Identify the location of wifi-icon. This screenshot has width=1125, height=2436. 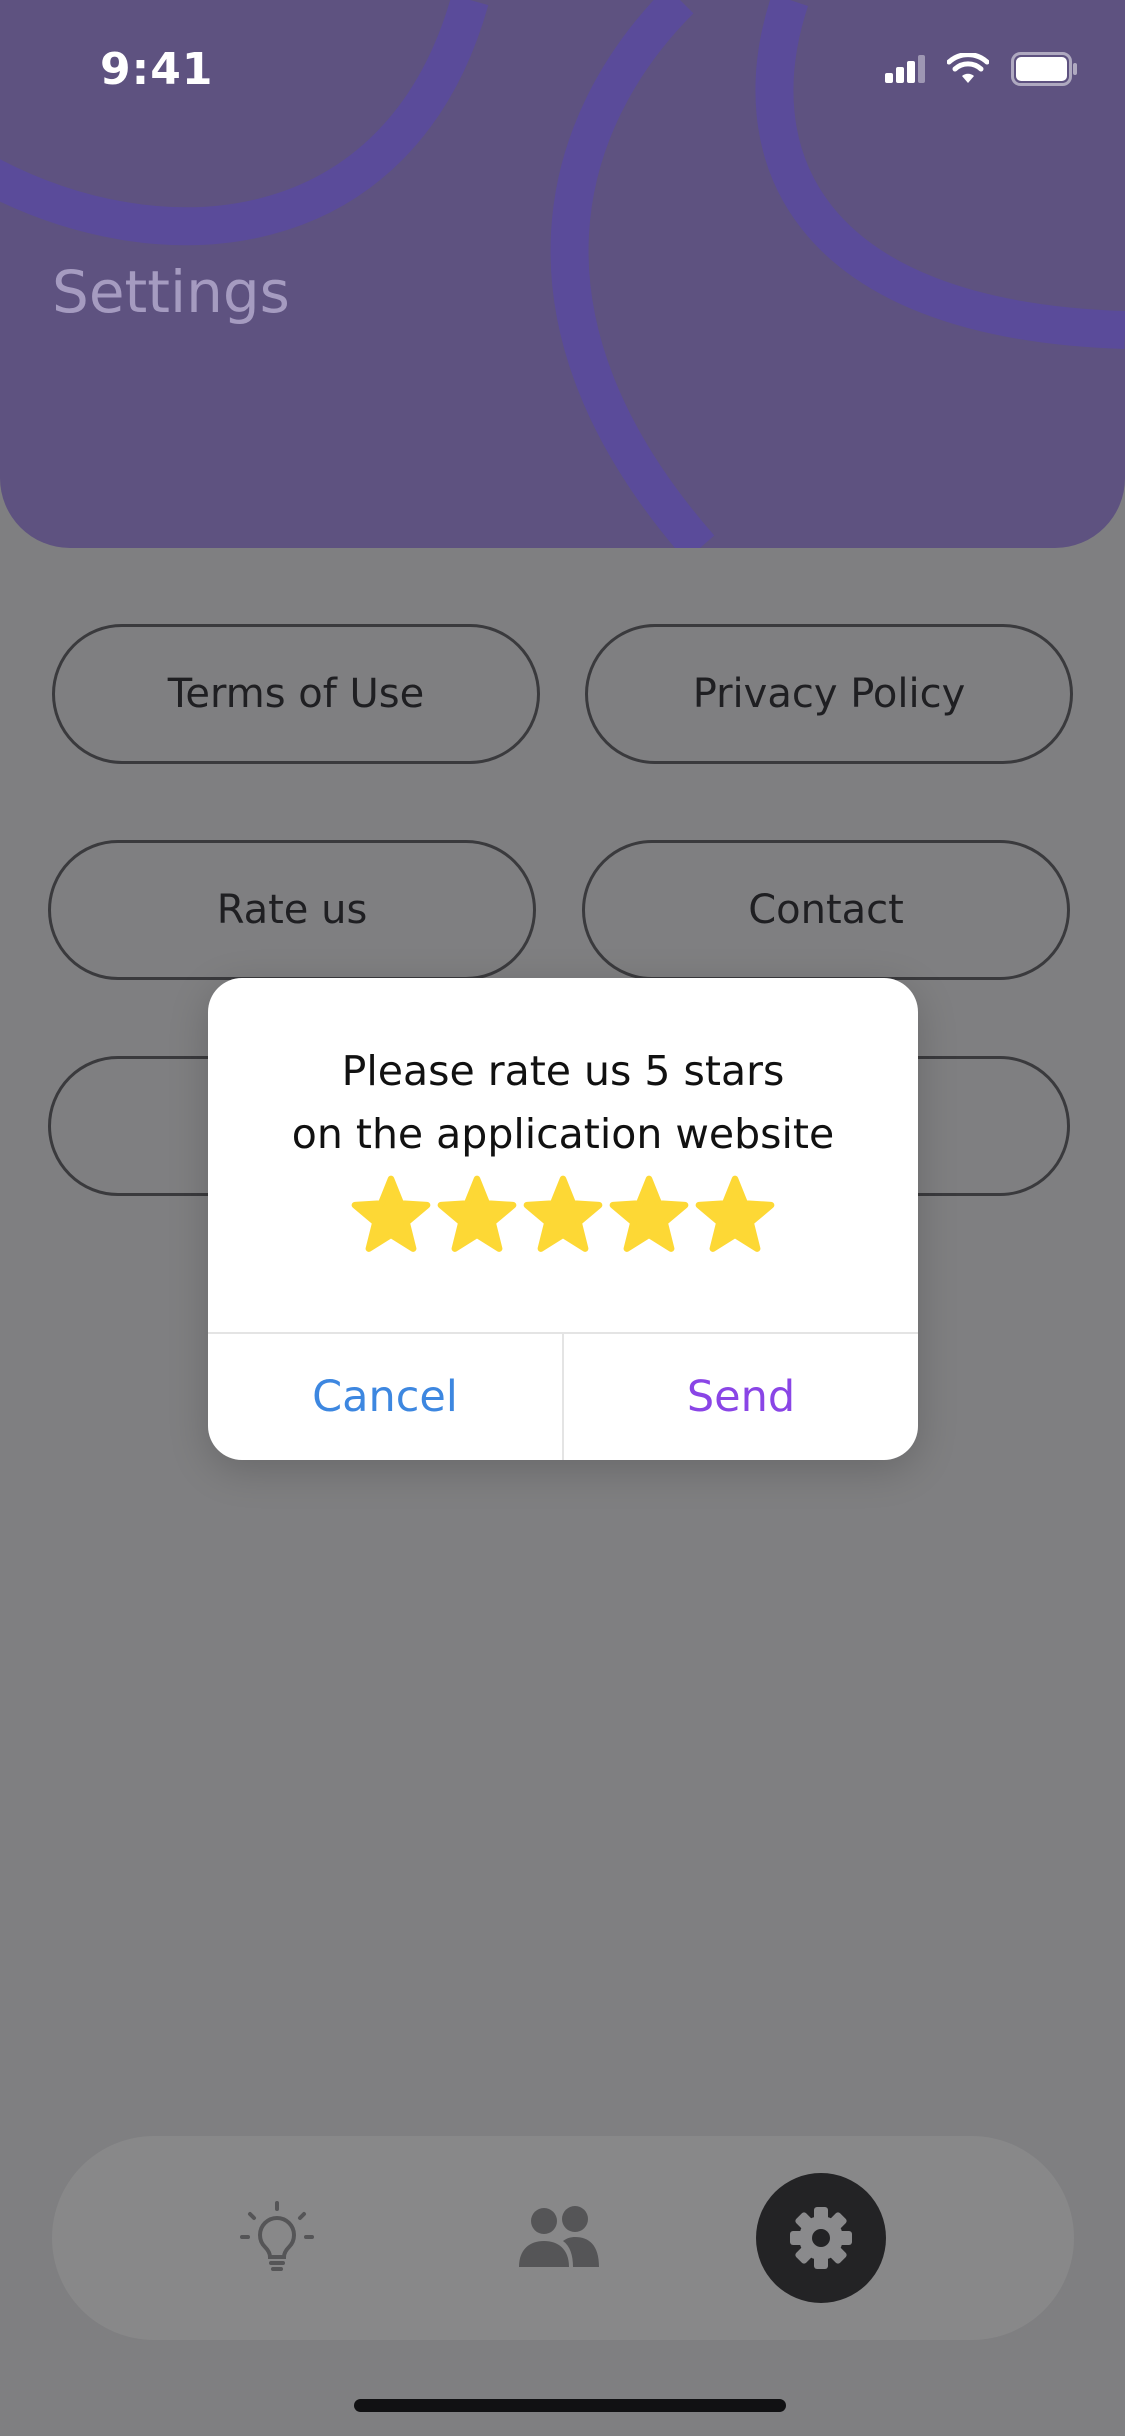
(968, 68).